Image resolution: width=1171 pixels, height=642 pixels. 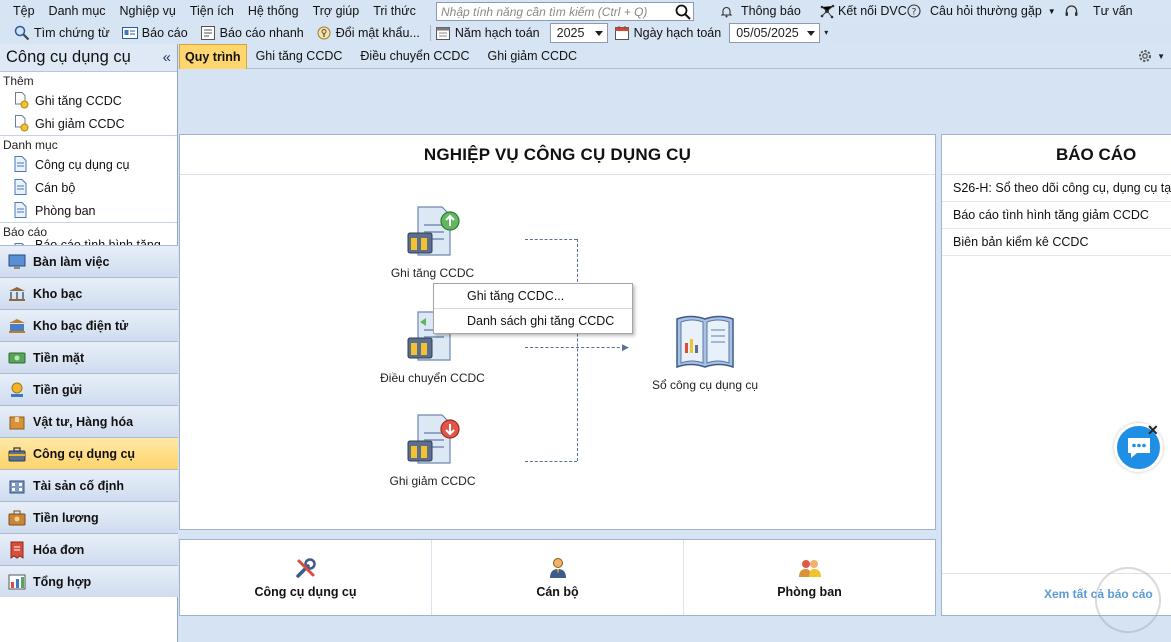 I want to click on toolbar-overflow-icon: ▾, so click(x=826, y=33).